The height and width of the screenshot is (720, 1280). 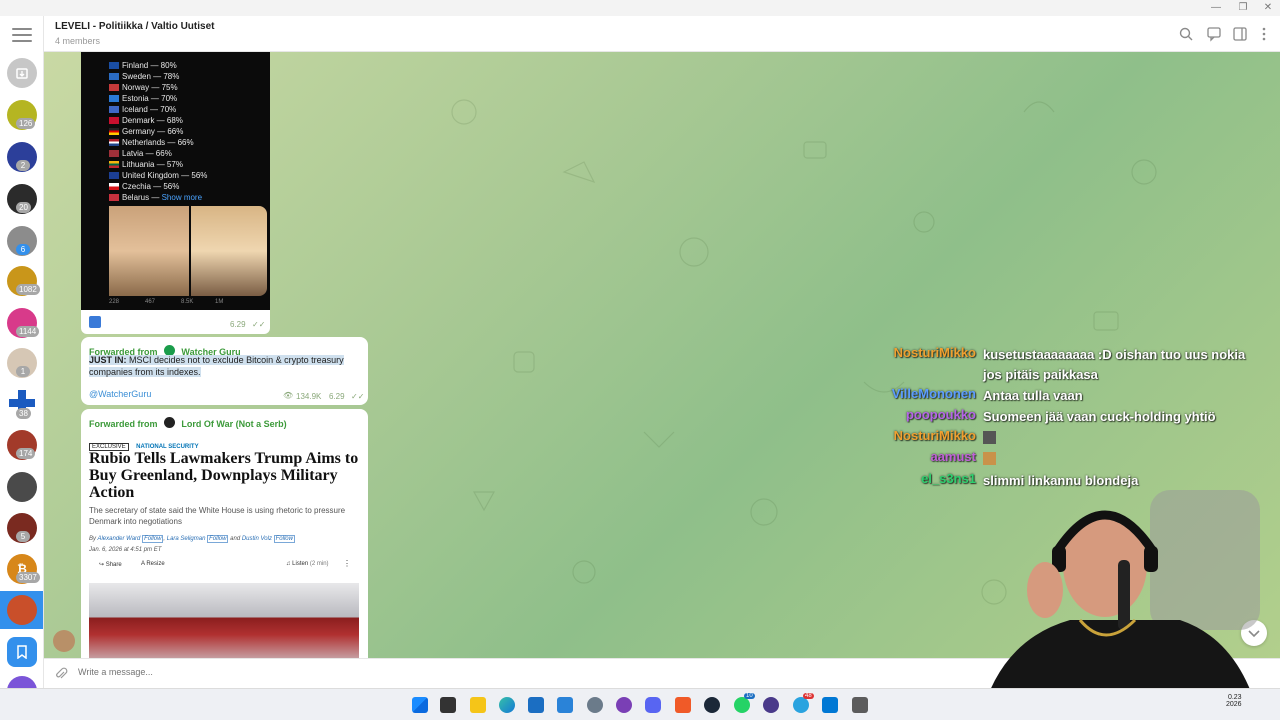 What do you see at coordinates (378, 672) in the screenshot?
I see `message-input` at bounding box center [378, 672].